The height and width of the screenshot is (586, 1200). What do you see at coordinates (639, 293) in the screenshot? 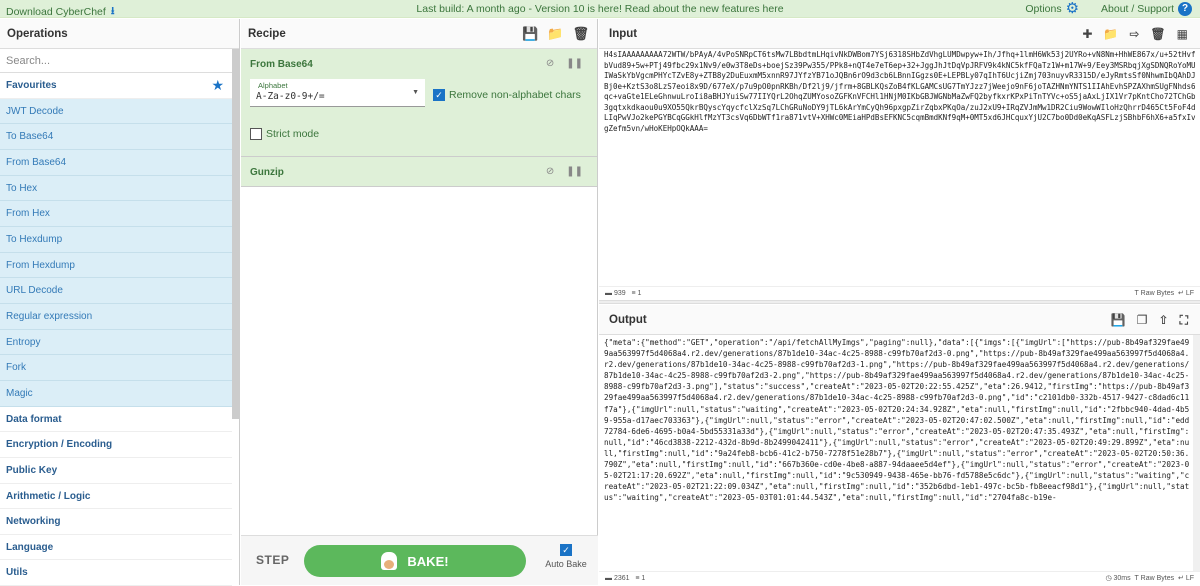
I see `input-lines: 1` at bounding box center [639, 293].